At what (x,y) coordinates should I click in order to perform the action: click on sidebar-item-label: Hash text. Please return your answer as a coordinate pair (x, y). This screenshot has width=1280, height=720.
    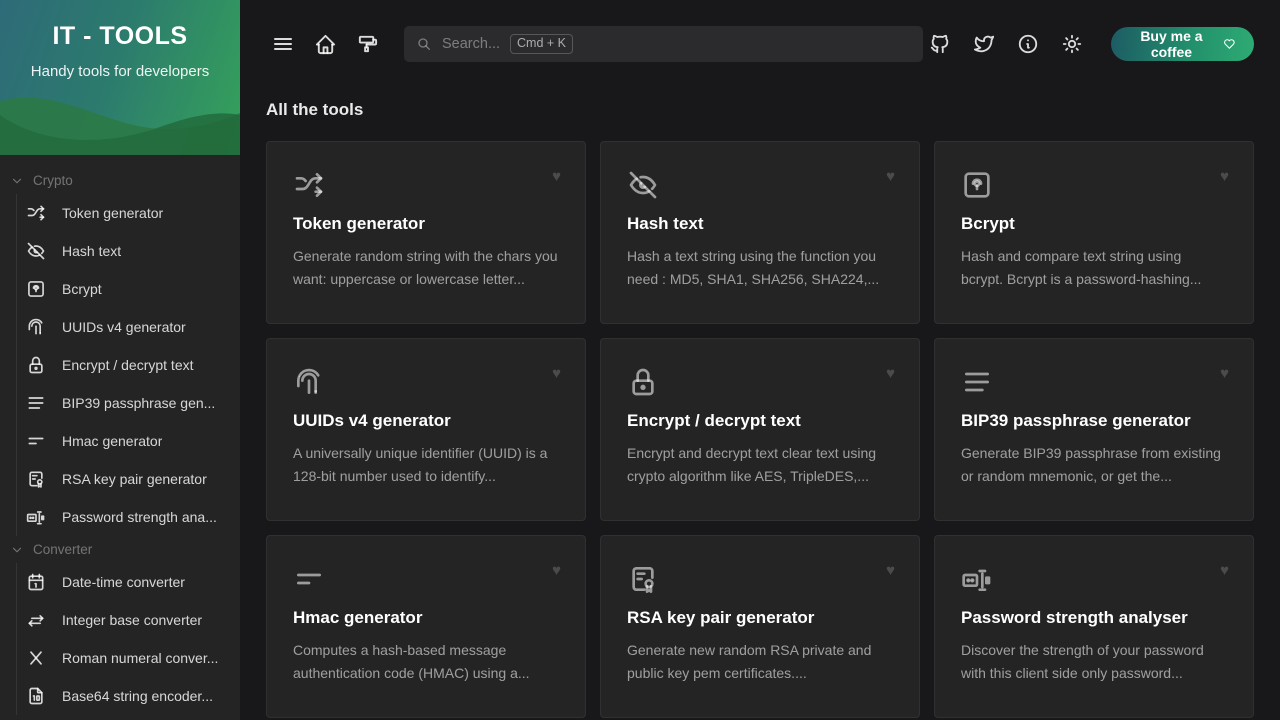
    Looking at the image, I should click on (92, 251).